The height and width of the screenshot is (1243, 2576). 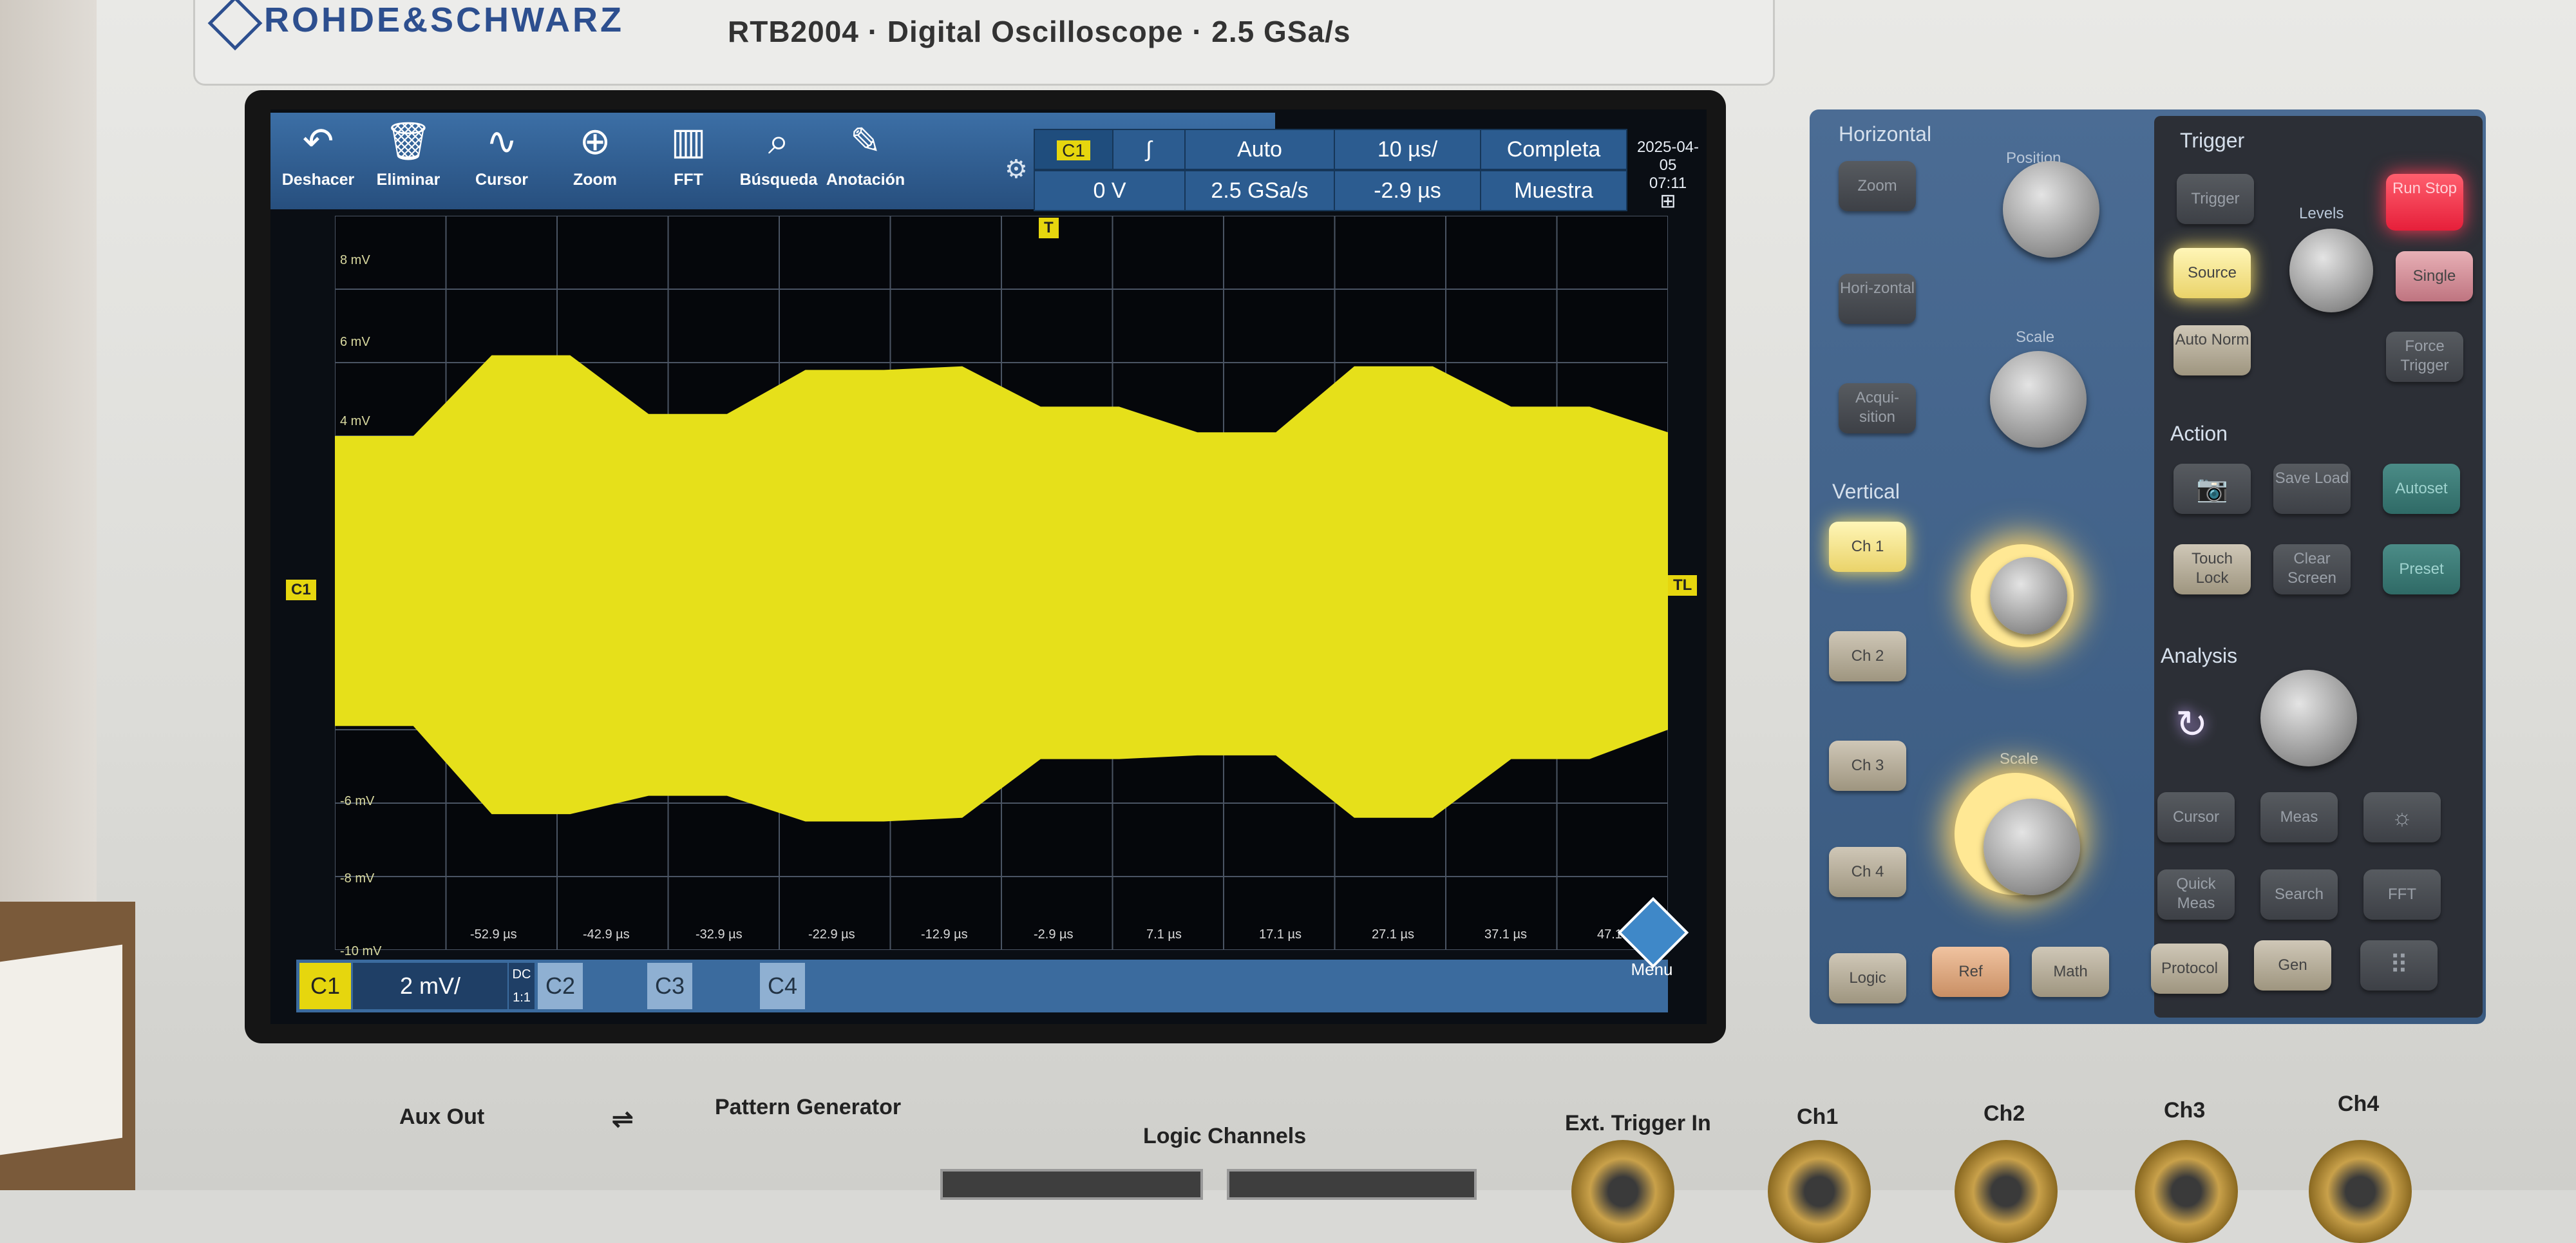 What do you see at coordinates (2212, 350) in the screenshot?
I see `auto-norm-button: Auto Norm` at bounding box center [2212, 350].